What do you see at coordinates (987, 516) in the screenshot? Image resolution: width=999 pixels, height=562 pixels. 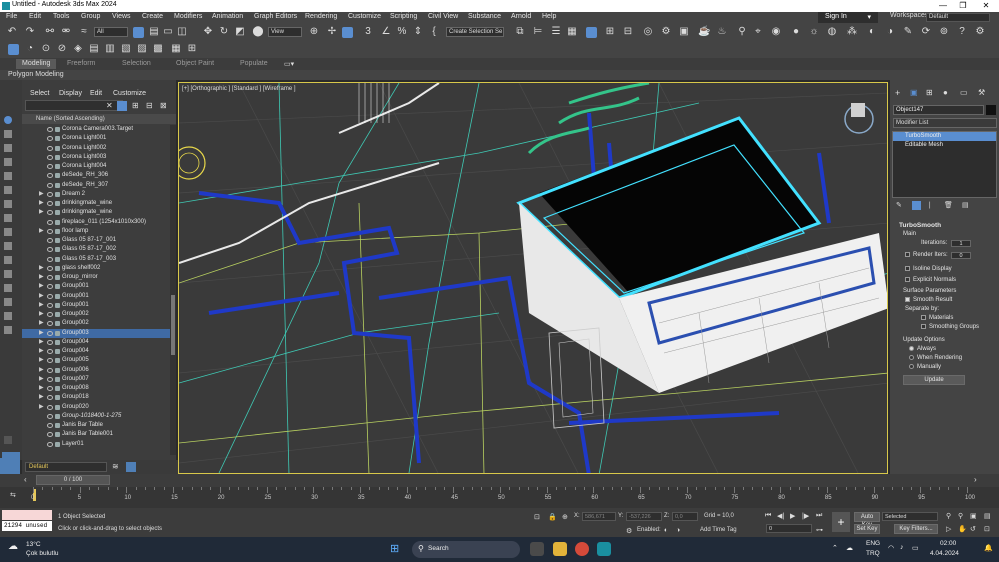 I see `zoom-extents-all-icon: ▤` at bounding box center [987, 516].